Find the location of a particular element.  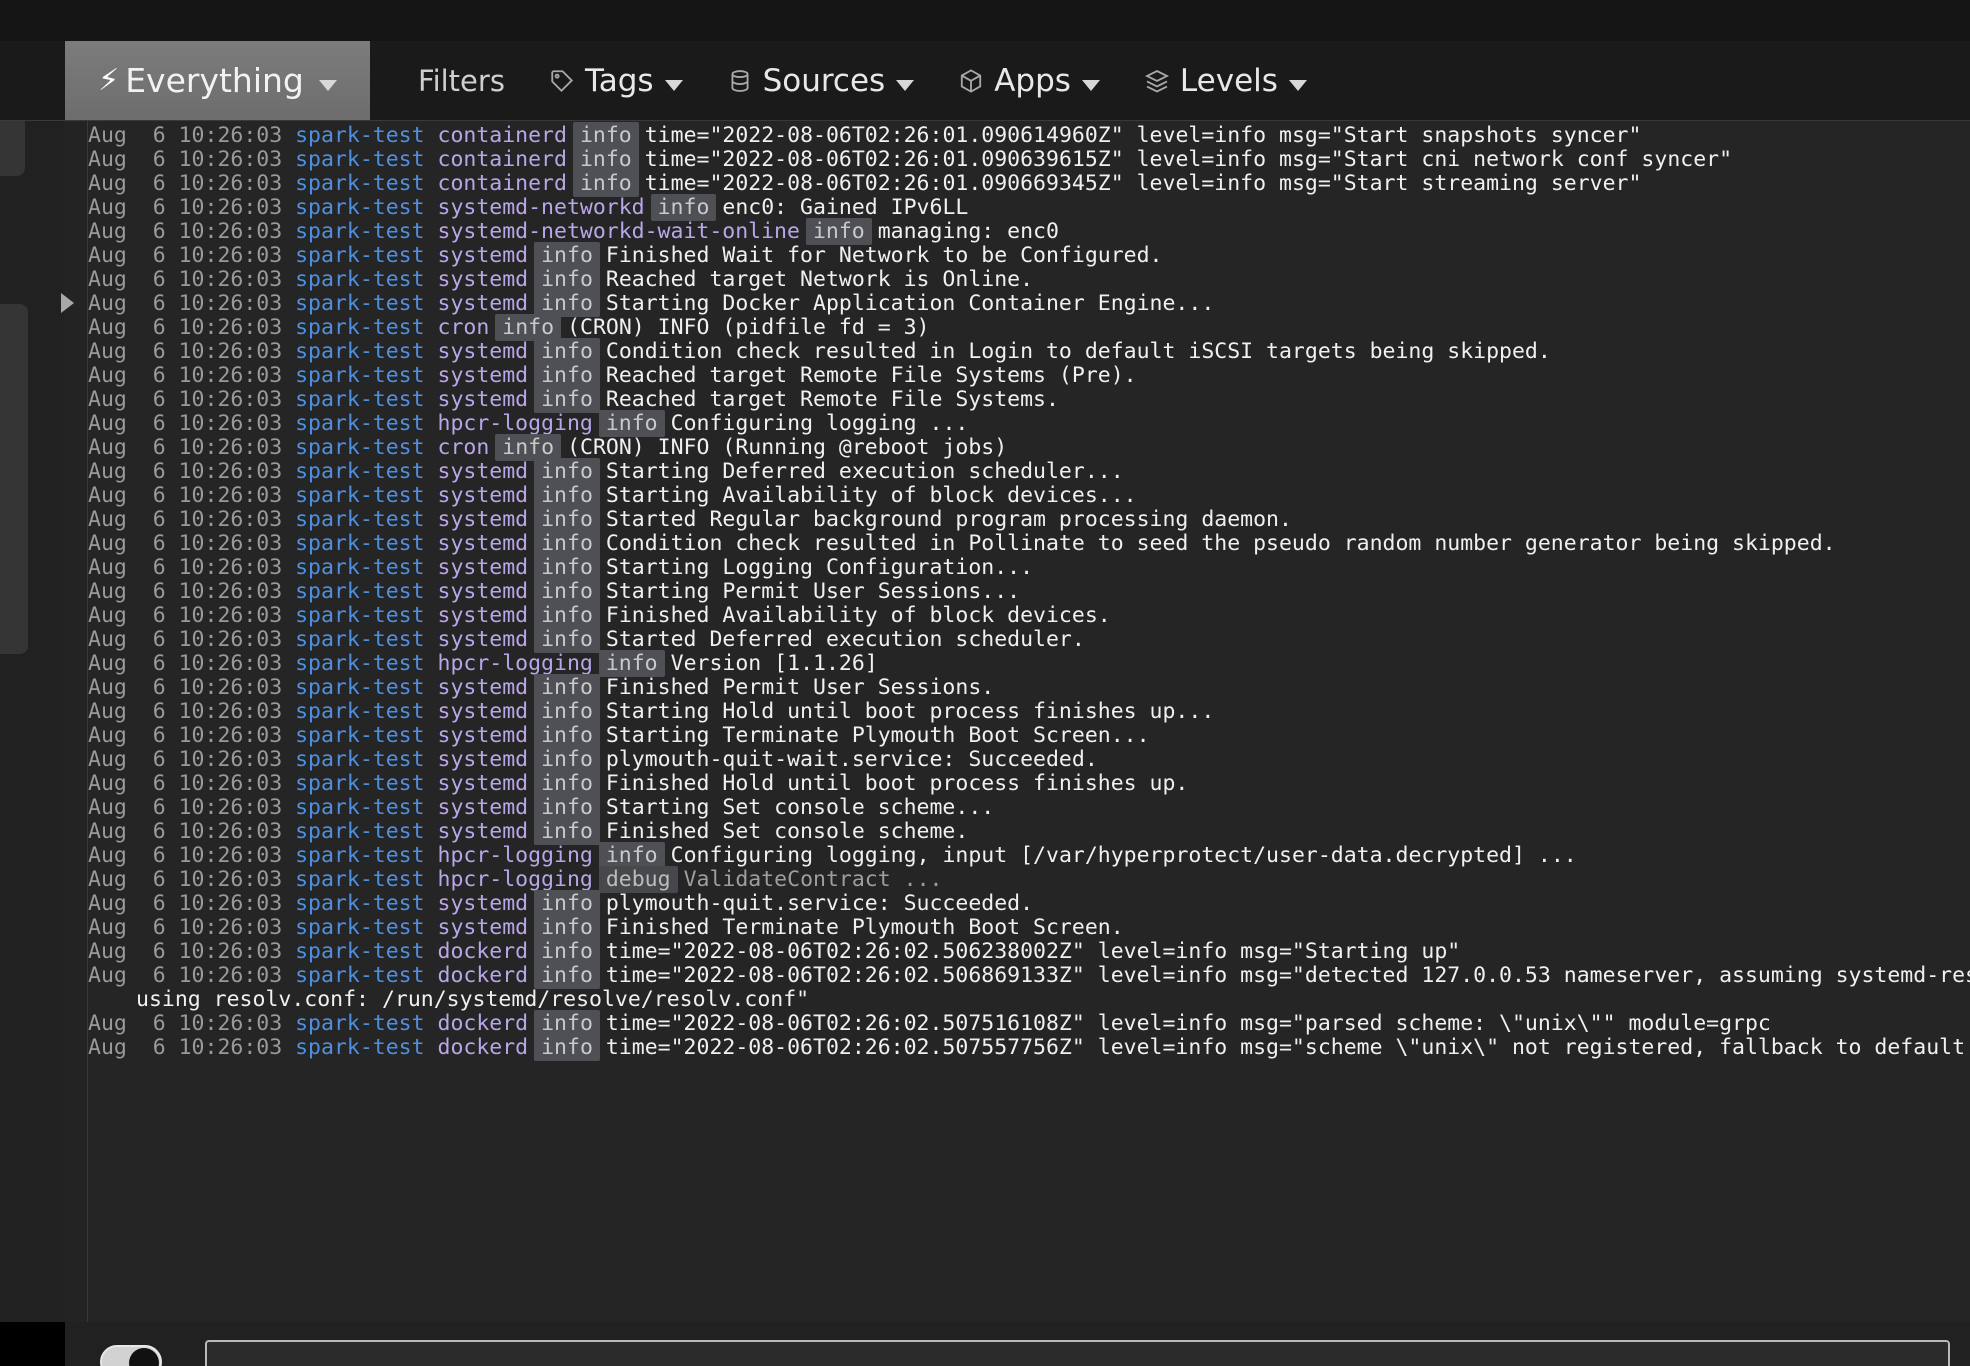

rail-card-bottom is located at coordinates (14, 479).